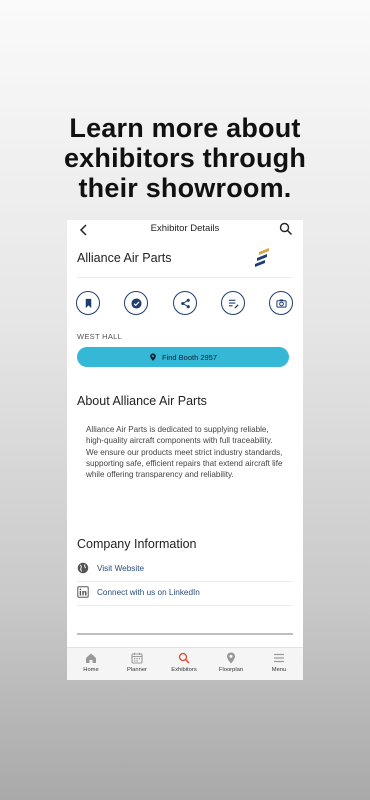 The width and height of the screenshot is (370, 800). What do you see at coordinates (137, 670) in the screenshot?
I see `tab-planner-label: Planner` at bounding box center [137, 670].